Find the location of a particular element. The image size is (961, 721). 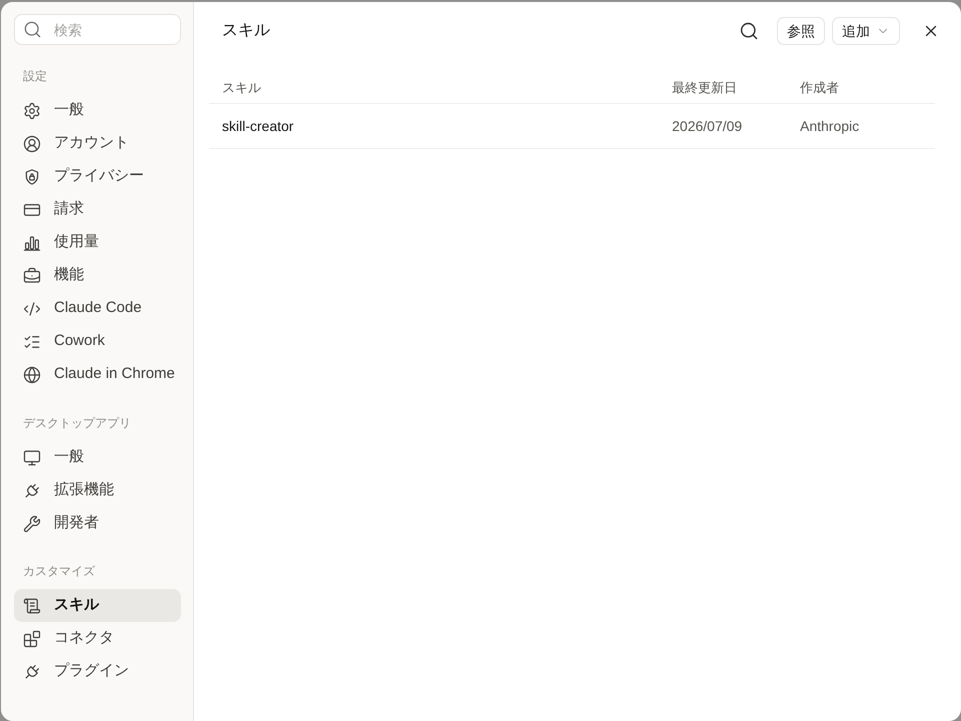

section-label: カスタマイズ is located at coordinates (59, 571).